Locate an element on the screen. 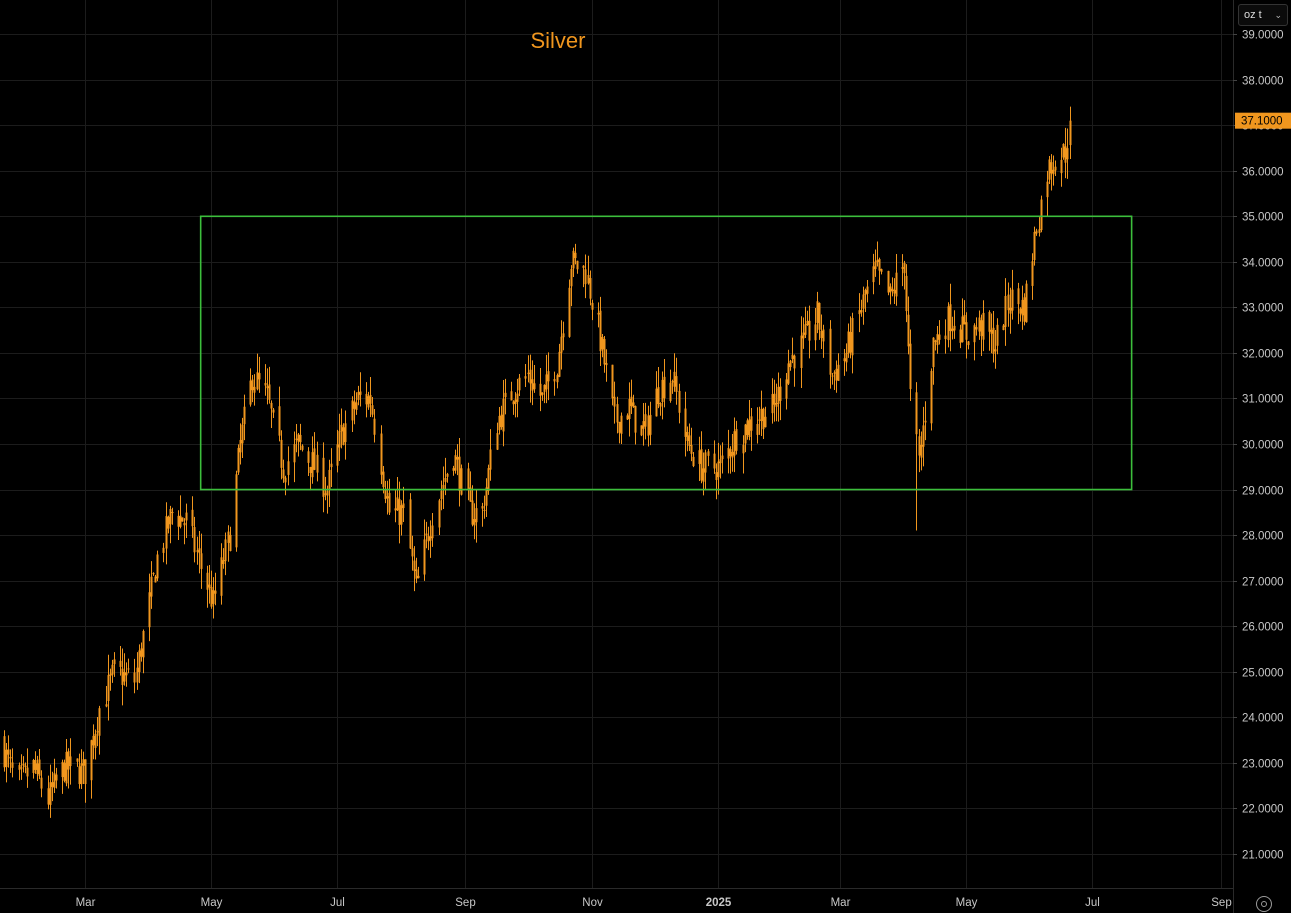  last-price-label: 37.1000 is located at coordinates (1263, 120).